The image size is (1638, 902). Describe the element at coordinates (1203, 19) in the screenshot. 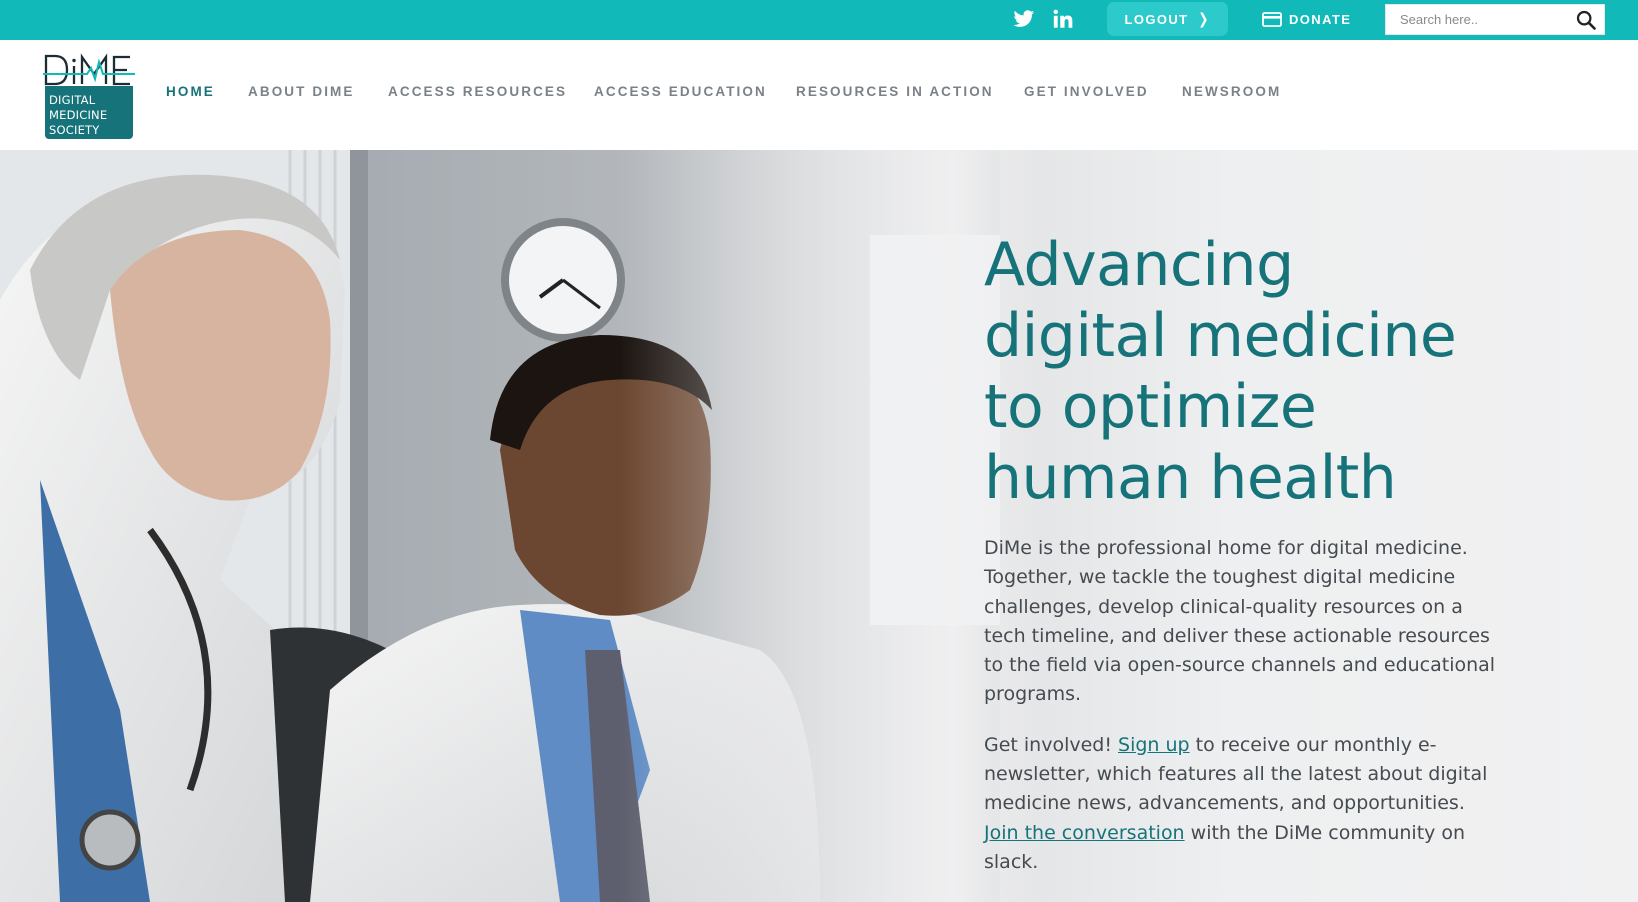

I see `chevron-right-icon: ❯` at that location.